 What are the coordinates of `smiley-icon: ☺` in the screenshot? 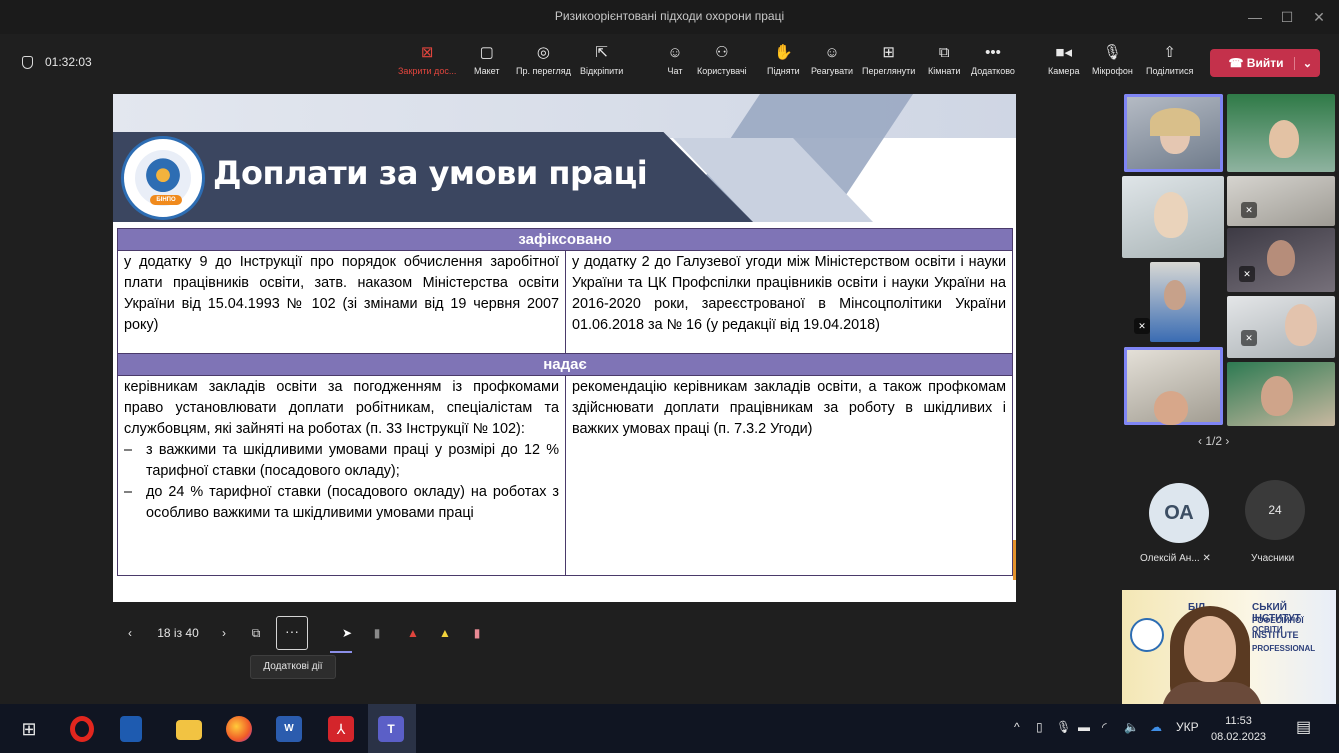 It's located at (832, 52).